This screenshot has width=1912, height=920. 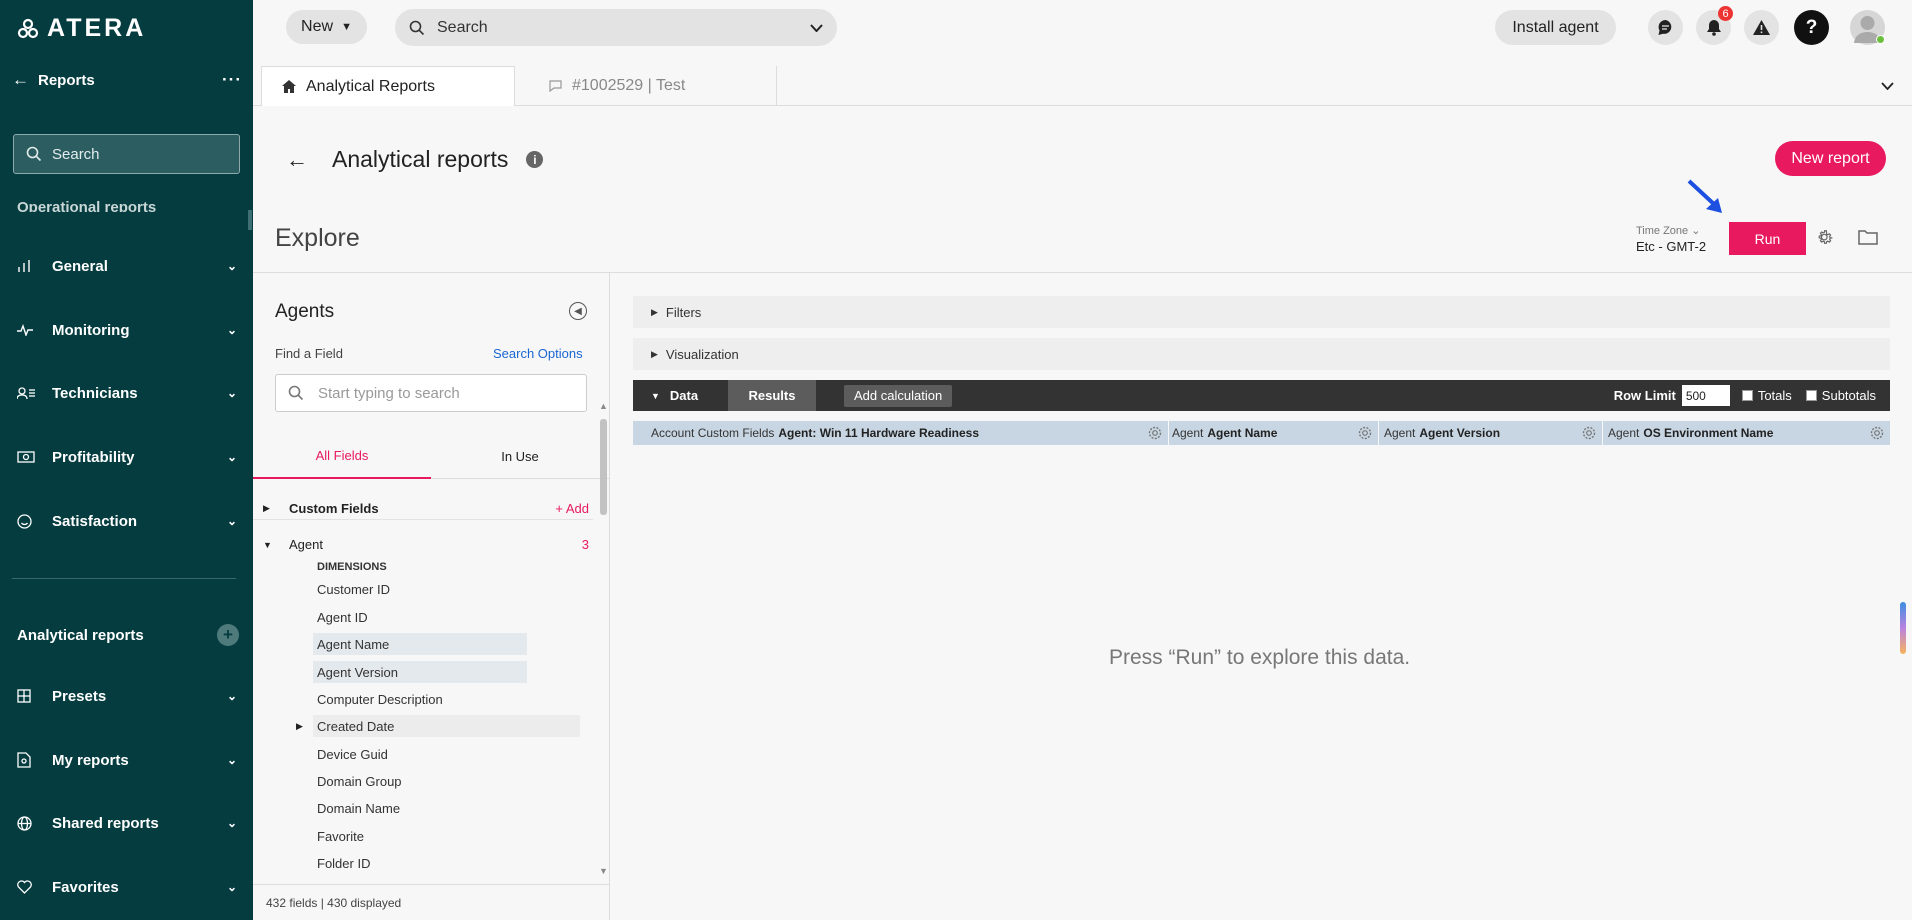 I want to click on tab-analytical-reports: Analytical Reports, so click(x=388, y=86).